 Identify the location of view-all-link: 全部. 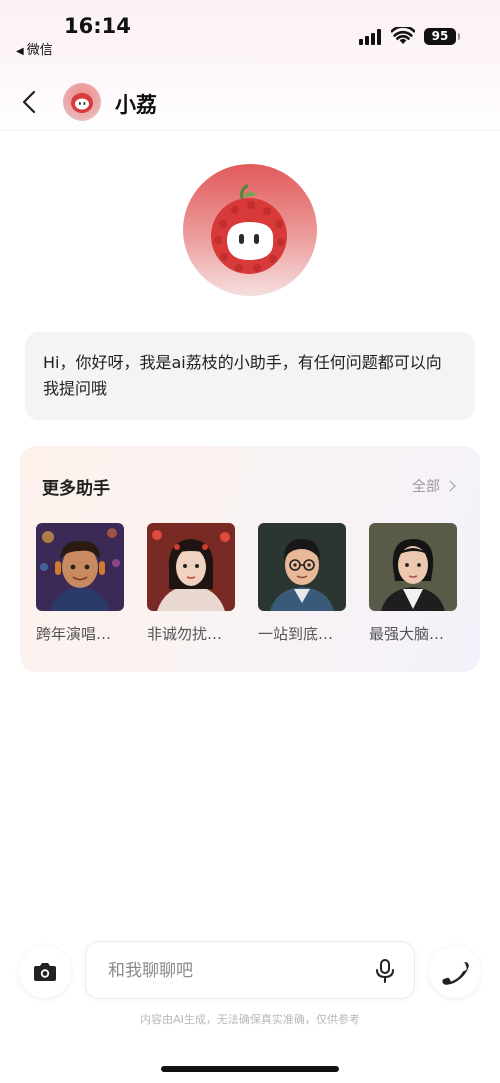
(434, 486).